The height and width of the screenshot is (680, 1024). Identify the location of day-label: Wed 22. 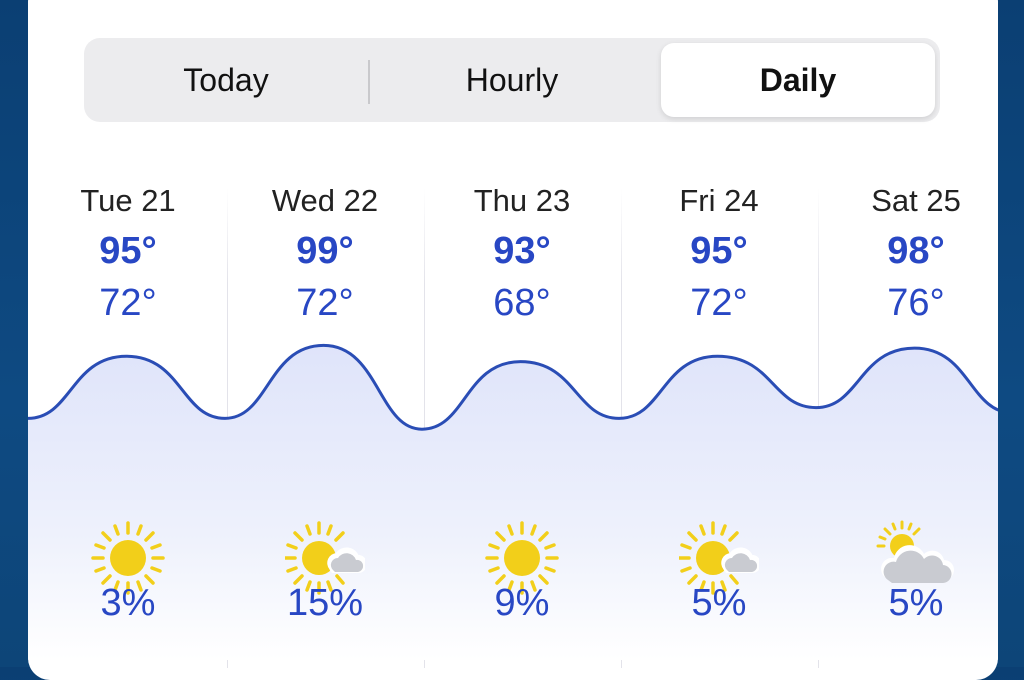
(325, 200).